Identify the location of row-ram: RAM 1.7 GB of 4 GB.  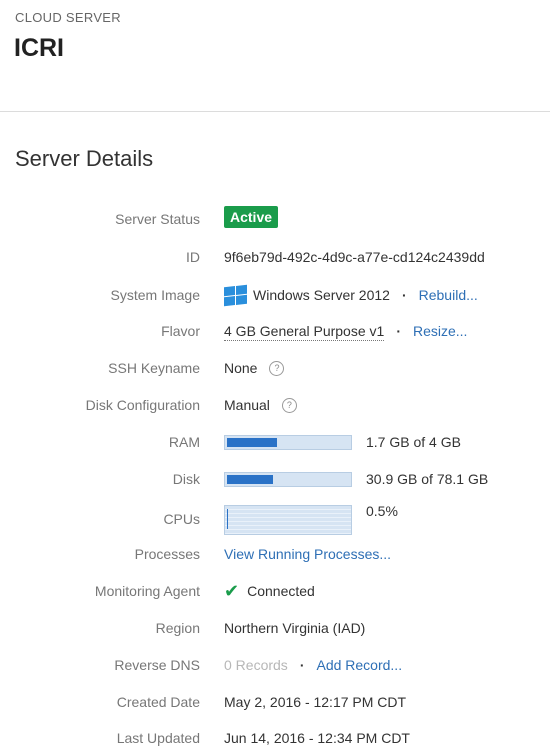
(275, 442).